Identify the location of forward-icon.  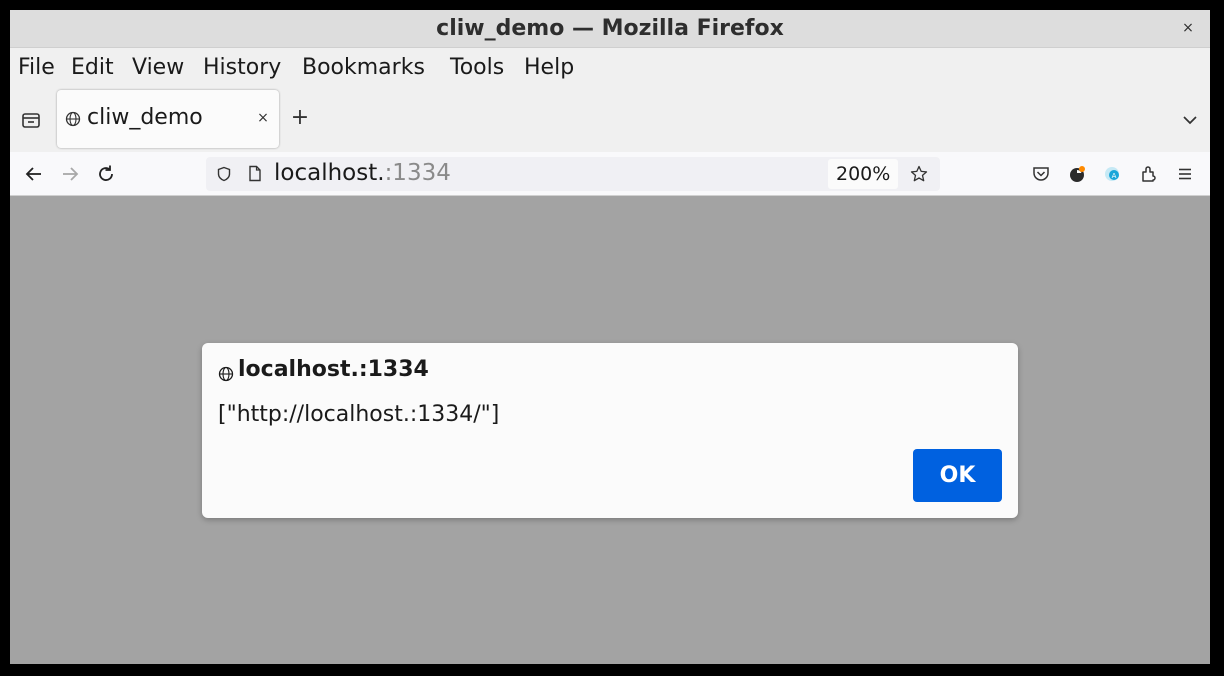
(70, 174).